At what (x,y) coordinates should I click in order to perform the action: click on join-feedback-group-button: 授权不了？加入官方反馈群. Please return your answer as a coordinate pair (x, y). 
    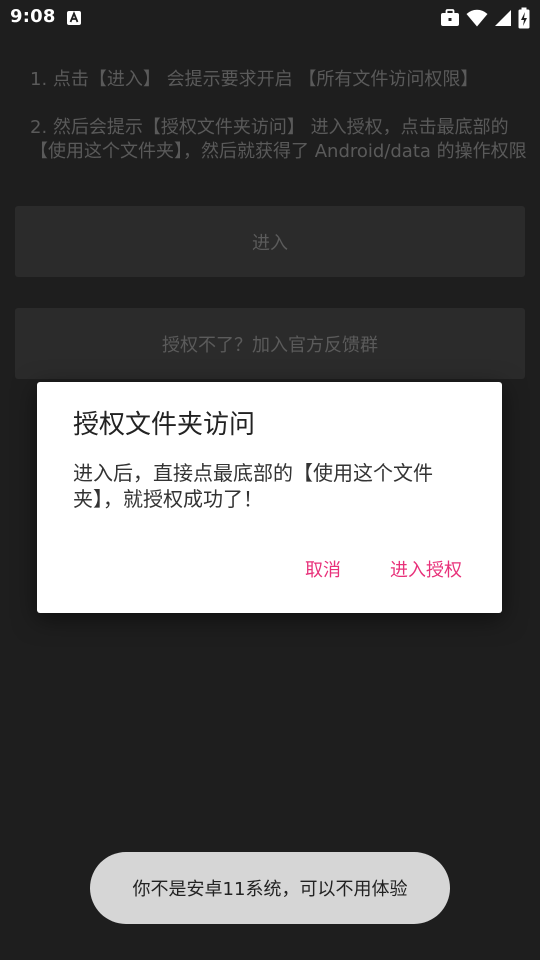
    Looking at the image, I should click on (270, 343).